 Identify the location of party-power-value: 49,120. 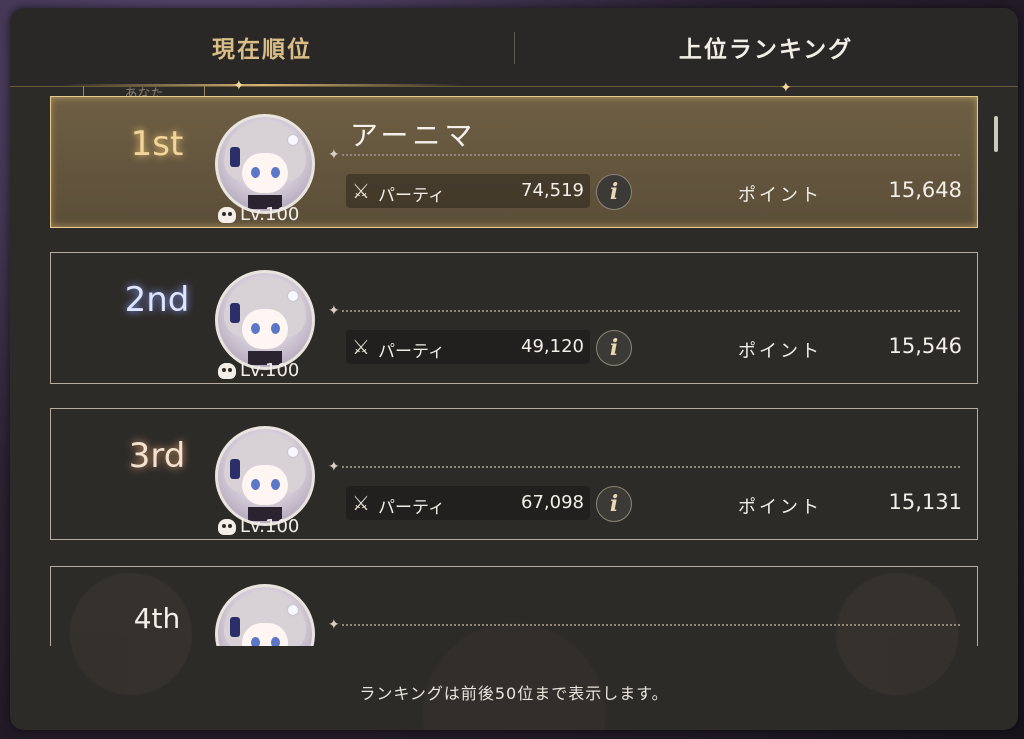
(552, 346).